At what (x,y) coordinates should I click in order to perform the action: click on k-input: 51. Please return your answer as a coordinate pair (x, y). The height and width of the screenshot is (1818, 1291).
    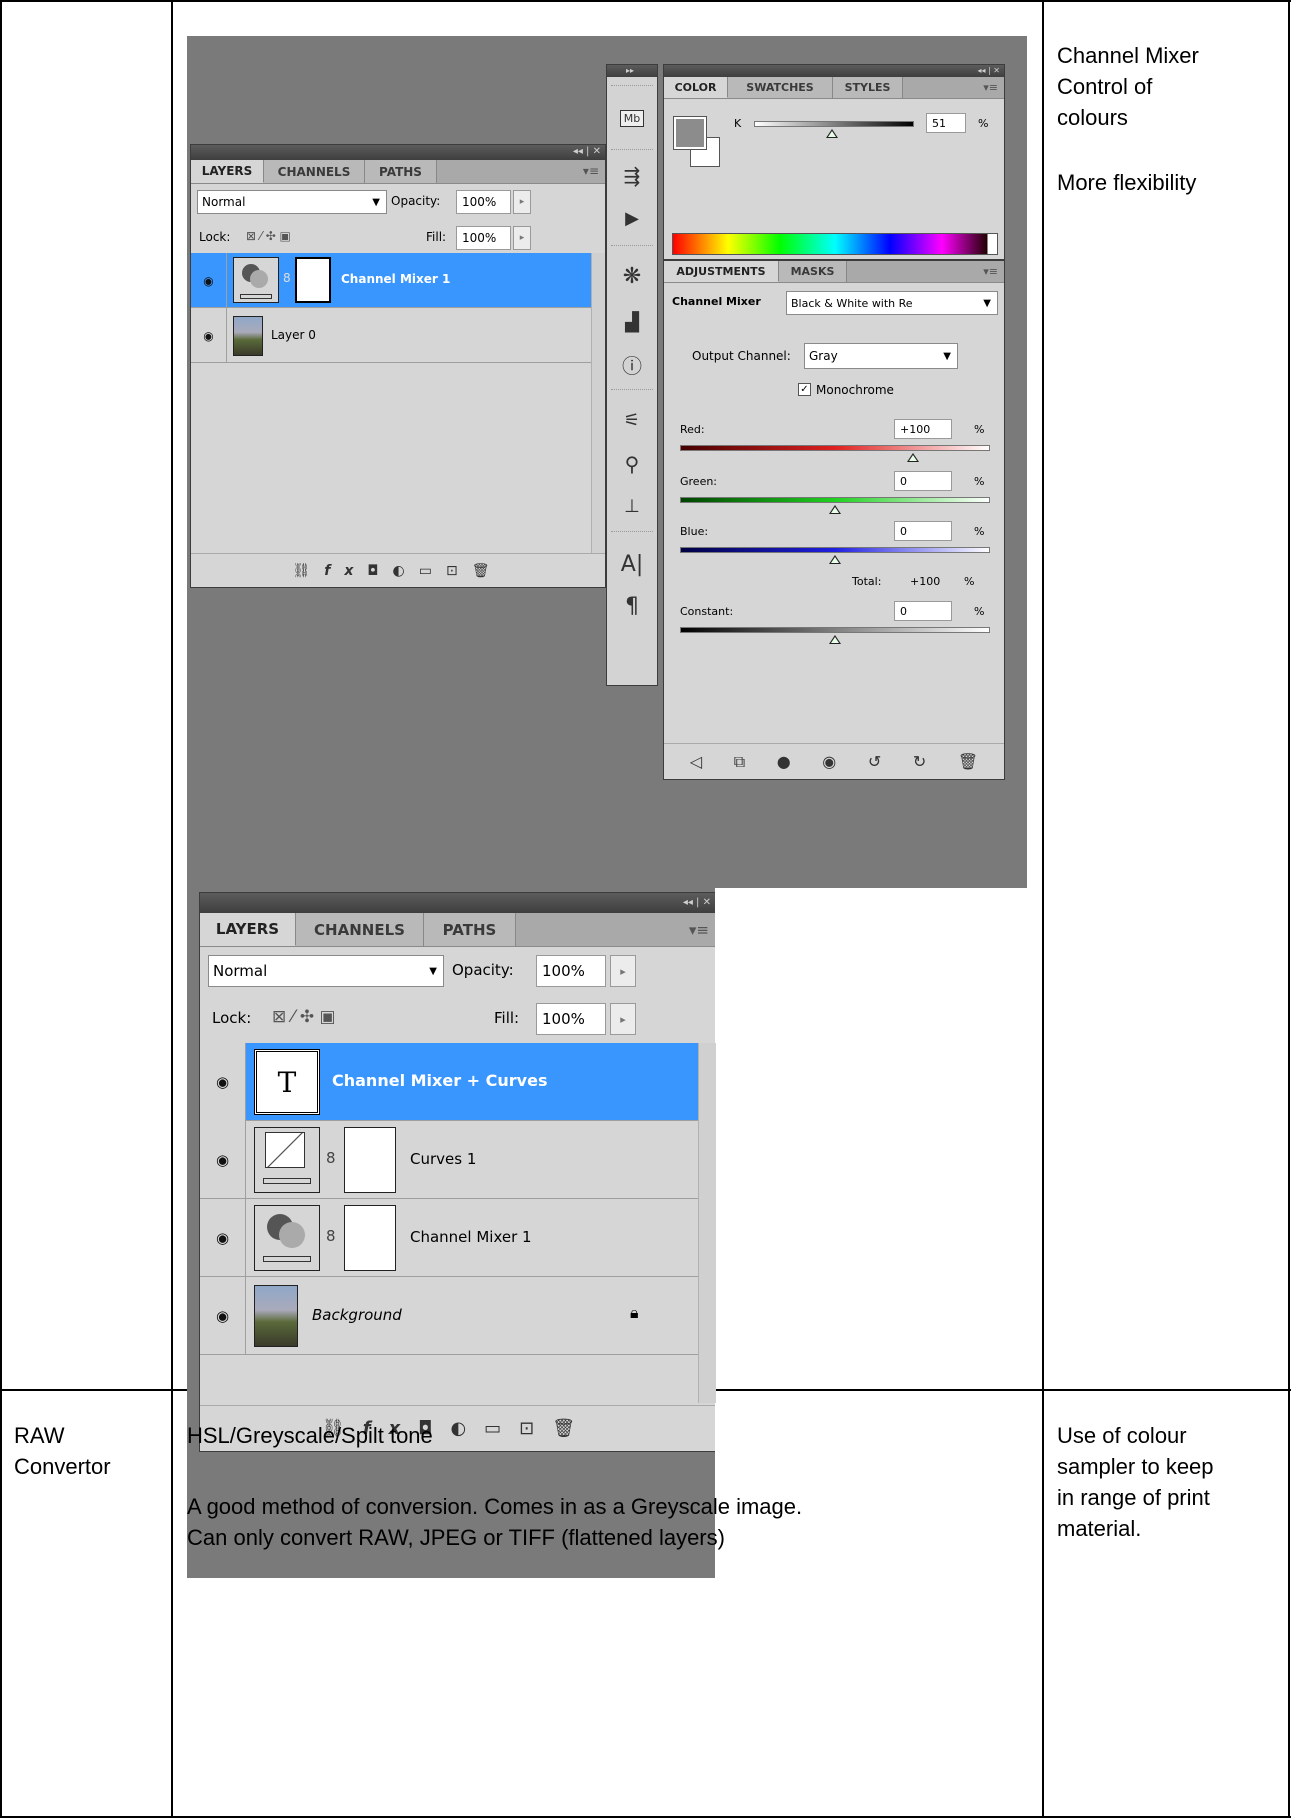
    Looking at the image, I should click on (946, 123).